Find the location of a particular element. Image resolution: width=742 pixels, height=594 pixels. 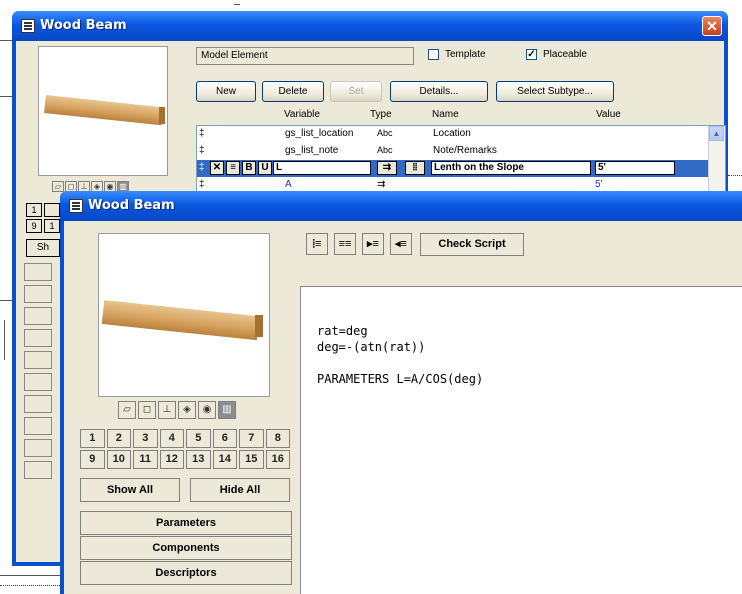

variable-input: L is located at coordinates (322, 168).